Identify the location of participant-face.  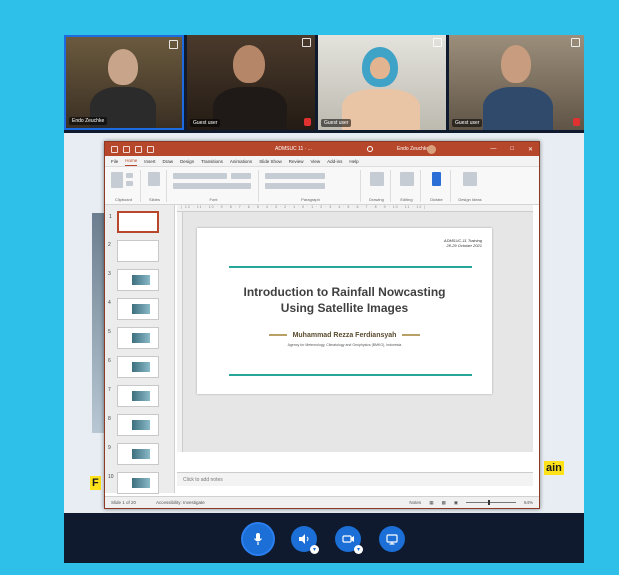
(249, 64).